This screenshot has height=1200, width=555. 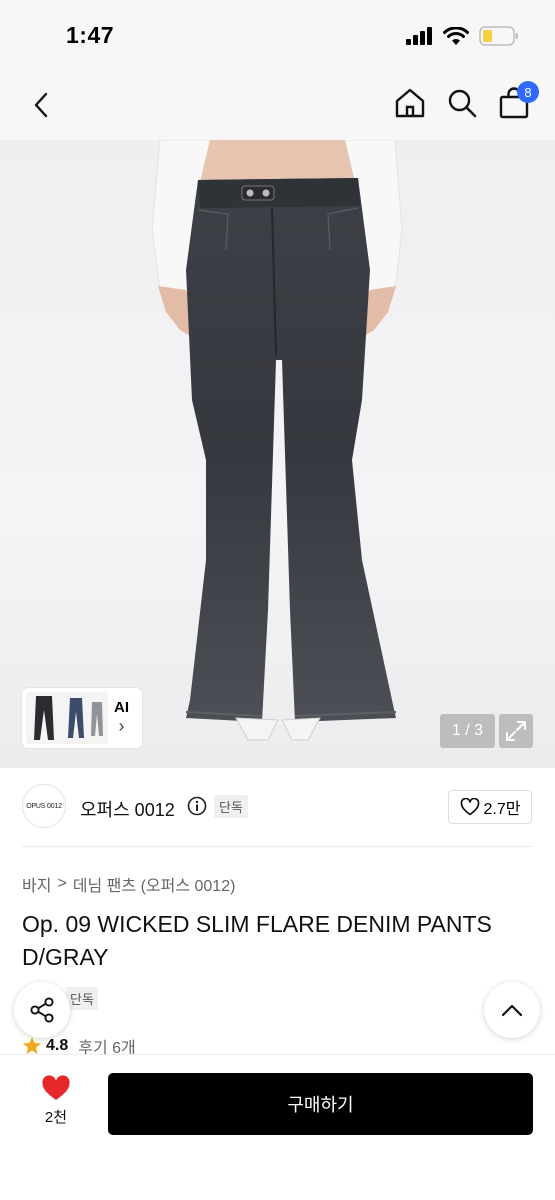 I want to click on brand-logo: OPUS 0012, so click(x=44, y=806).